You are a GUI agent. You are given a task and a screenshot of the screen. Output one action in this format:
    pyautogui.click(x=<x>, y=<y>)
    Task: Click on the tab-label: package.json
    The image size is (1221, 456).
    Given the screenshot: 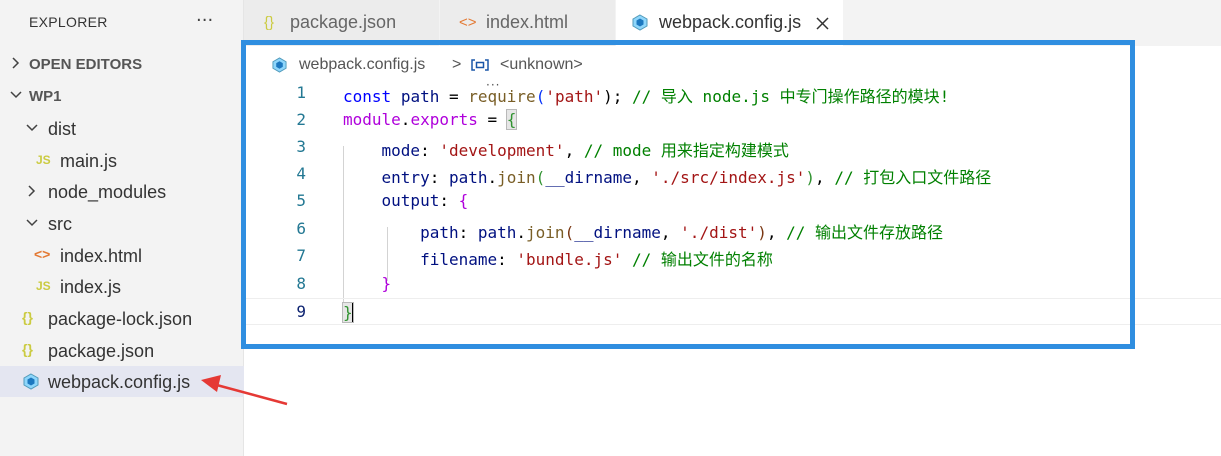 What is the action you would take?
    pyautogui.click(x=343, y=22)
    